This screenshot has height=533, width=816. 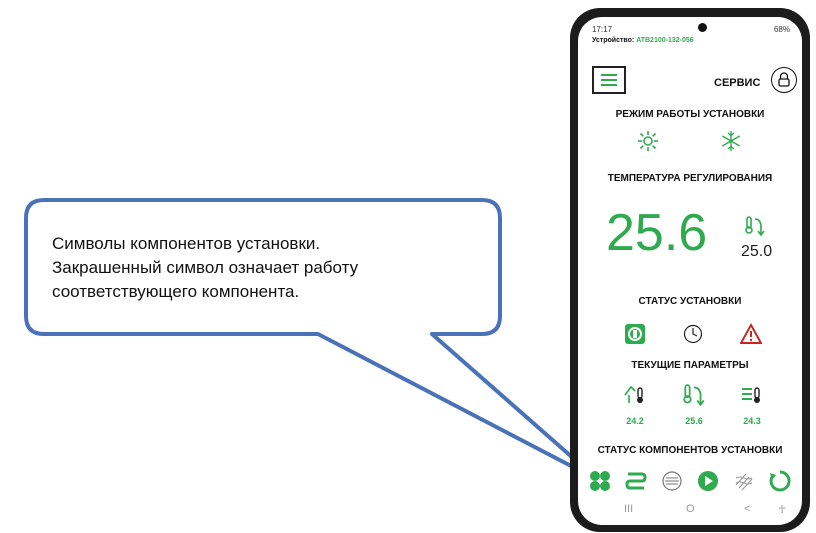 I want to click on lock-button, so click(x=784, y=80).